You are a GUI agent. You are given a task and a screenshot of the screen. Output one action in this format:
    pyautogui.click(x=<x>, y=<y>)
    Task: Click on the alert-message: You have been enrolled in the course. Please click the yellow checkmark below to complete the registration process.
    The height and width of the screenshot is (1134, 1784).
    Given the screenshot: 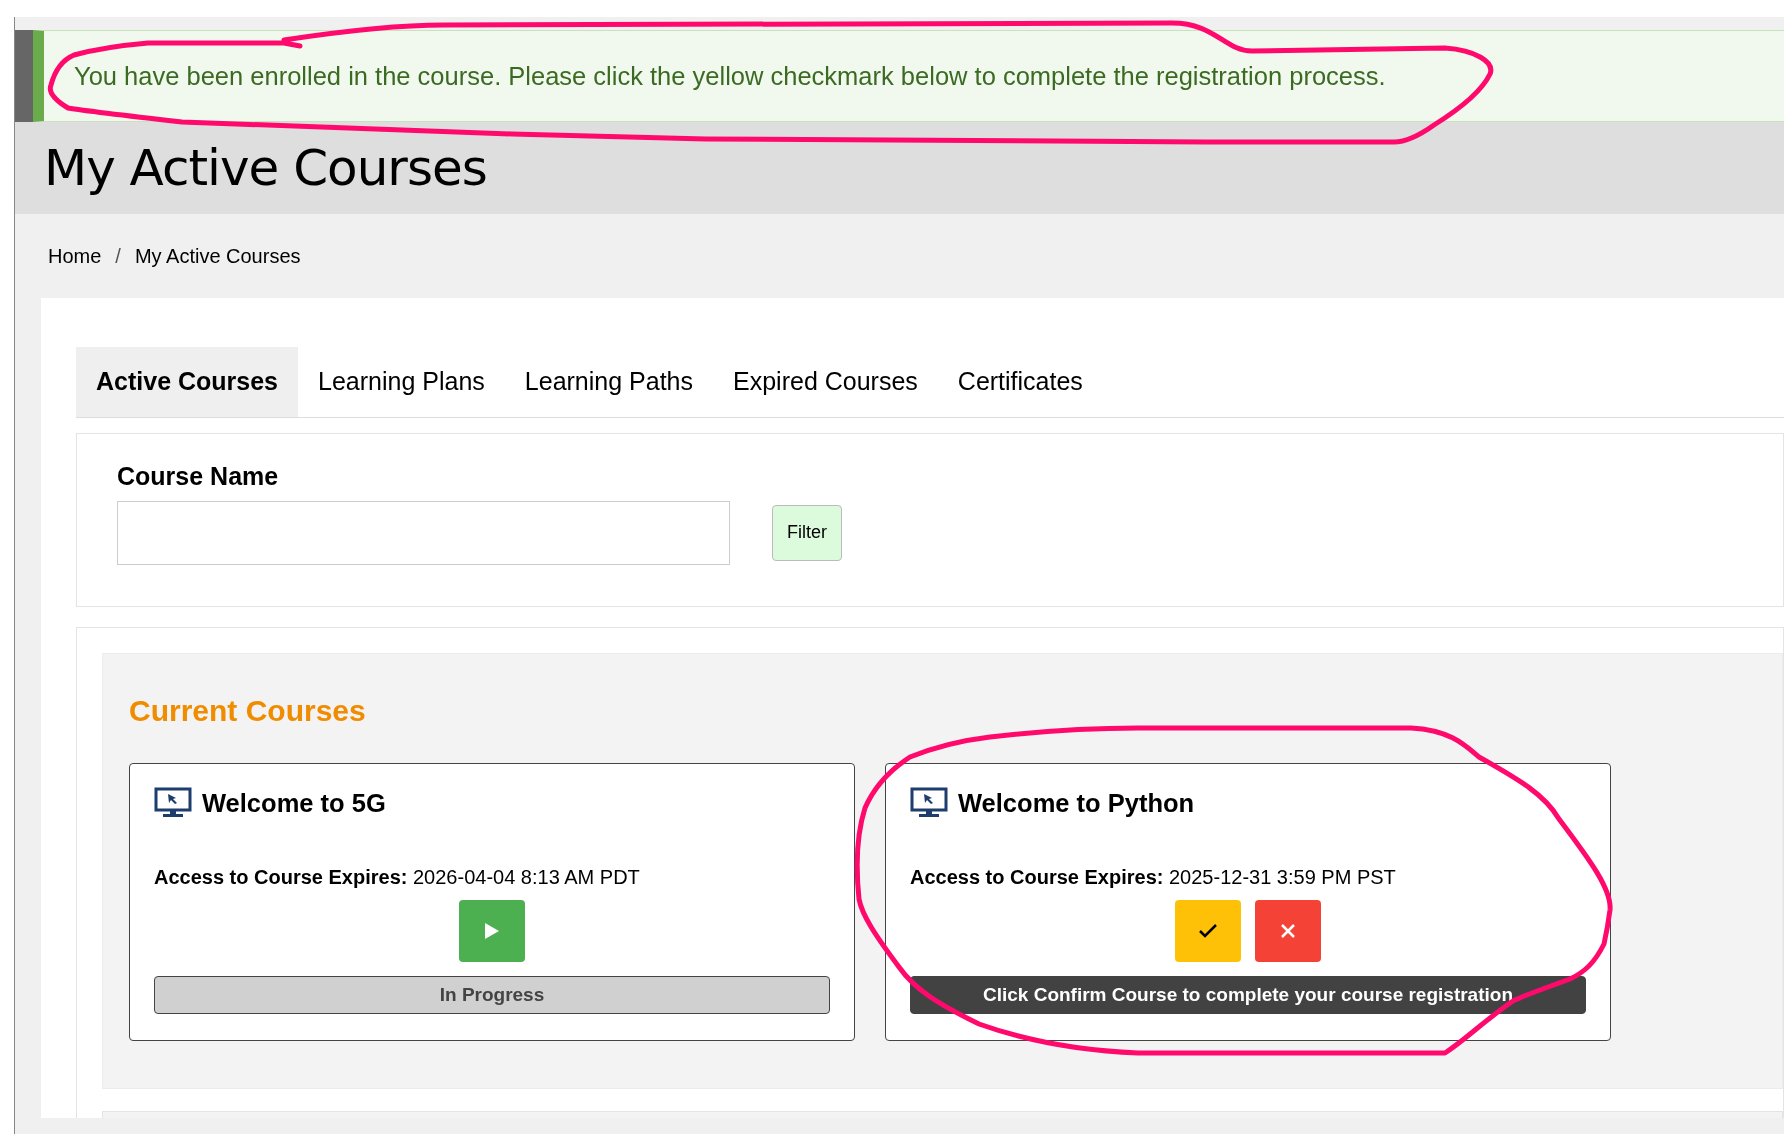 What is the action you would take?
    pyautogui.click(x=730, y=76)
    